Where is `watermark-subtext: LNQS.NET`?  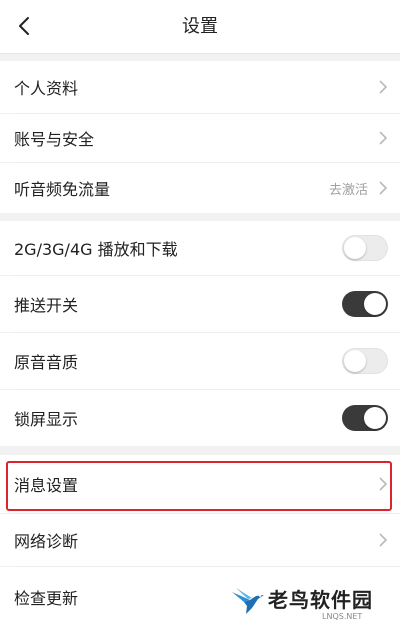
watermark-subtext: LNQS.NET is located at coordinates (342, 616).